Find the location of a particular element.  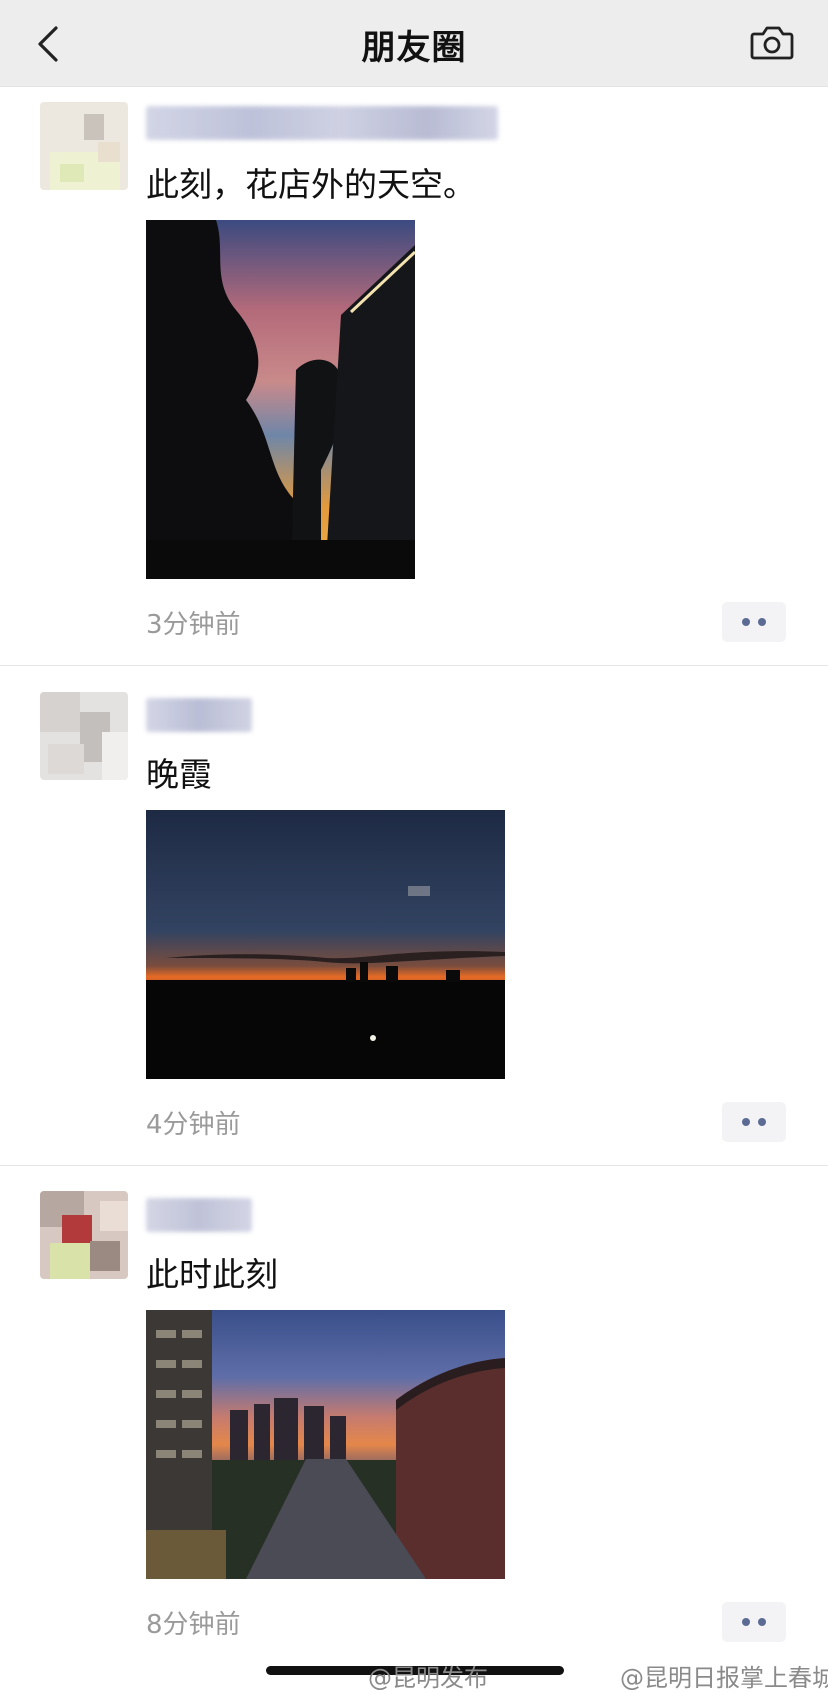

post-photo-sunset-city is located at coordinates (325, 944).